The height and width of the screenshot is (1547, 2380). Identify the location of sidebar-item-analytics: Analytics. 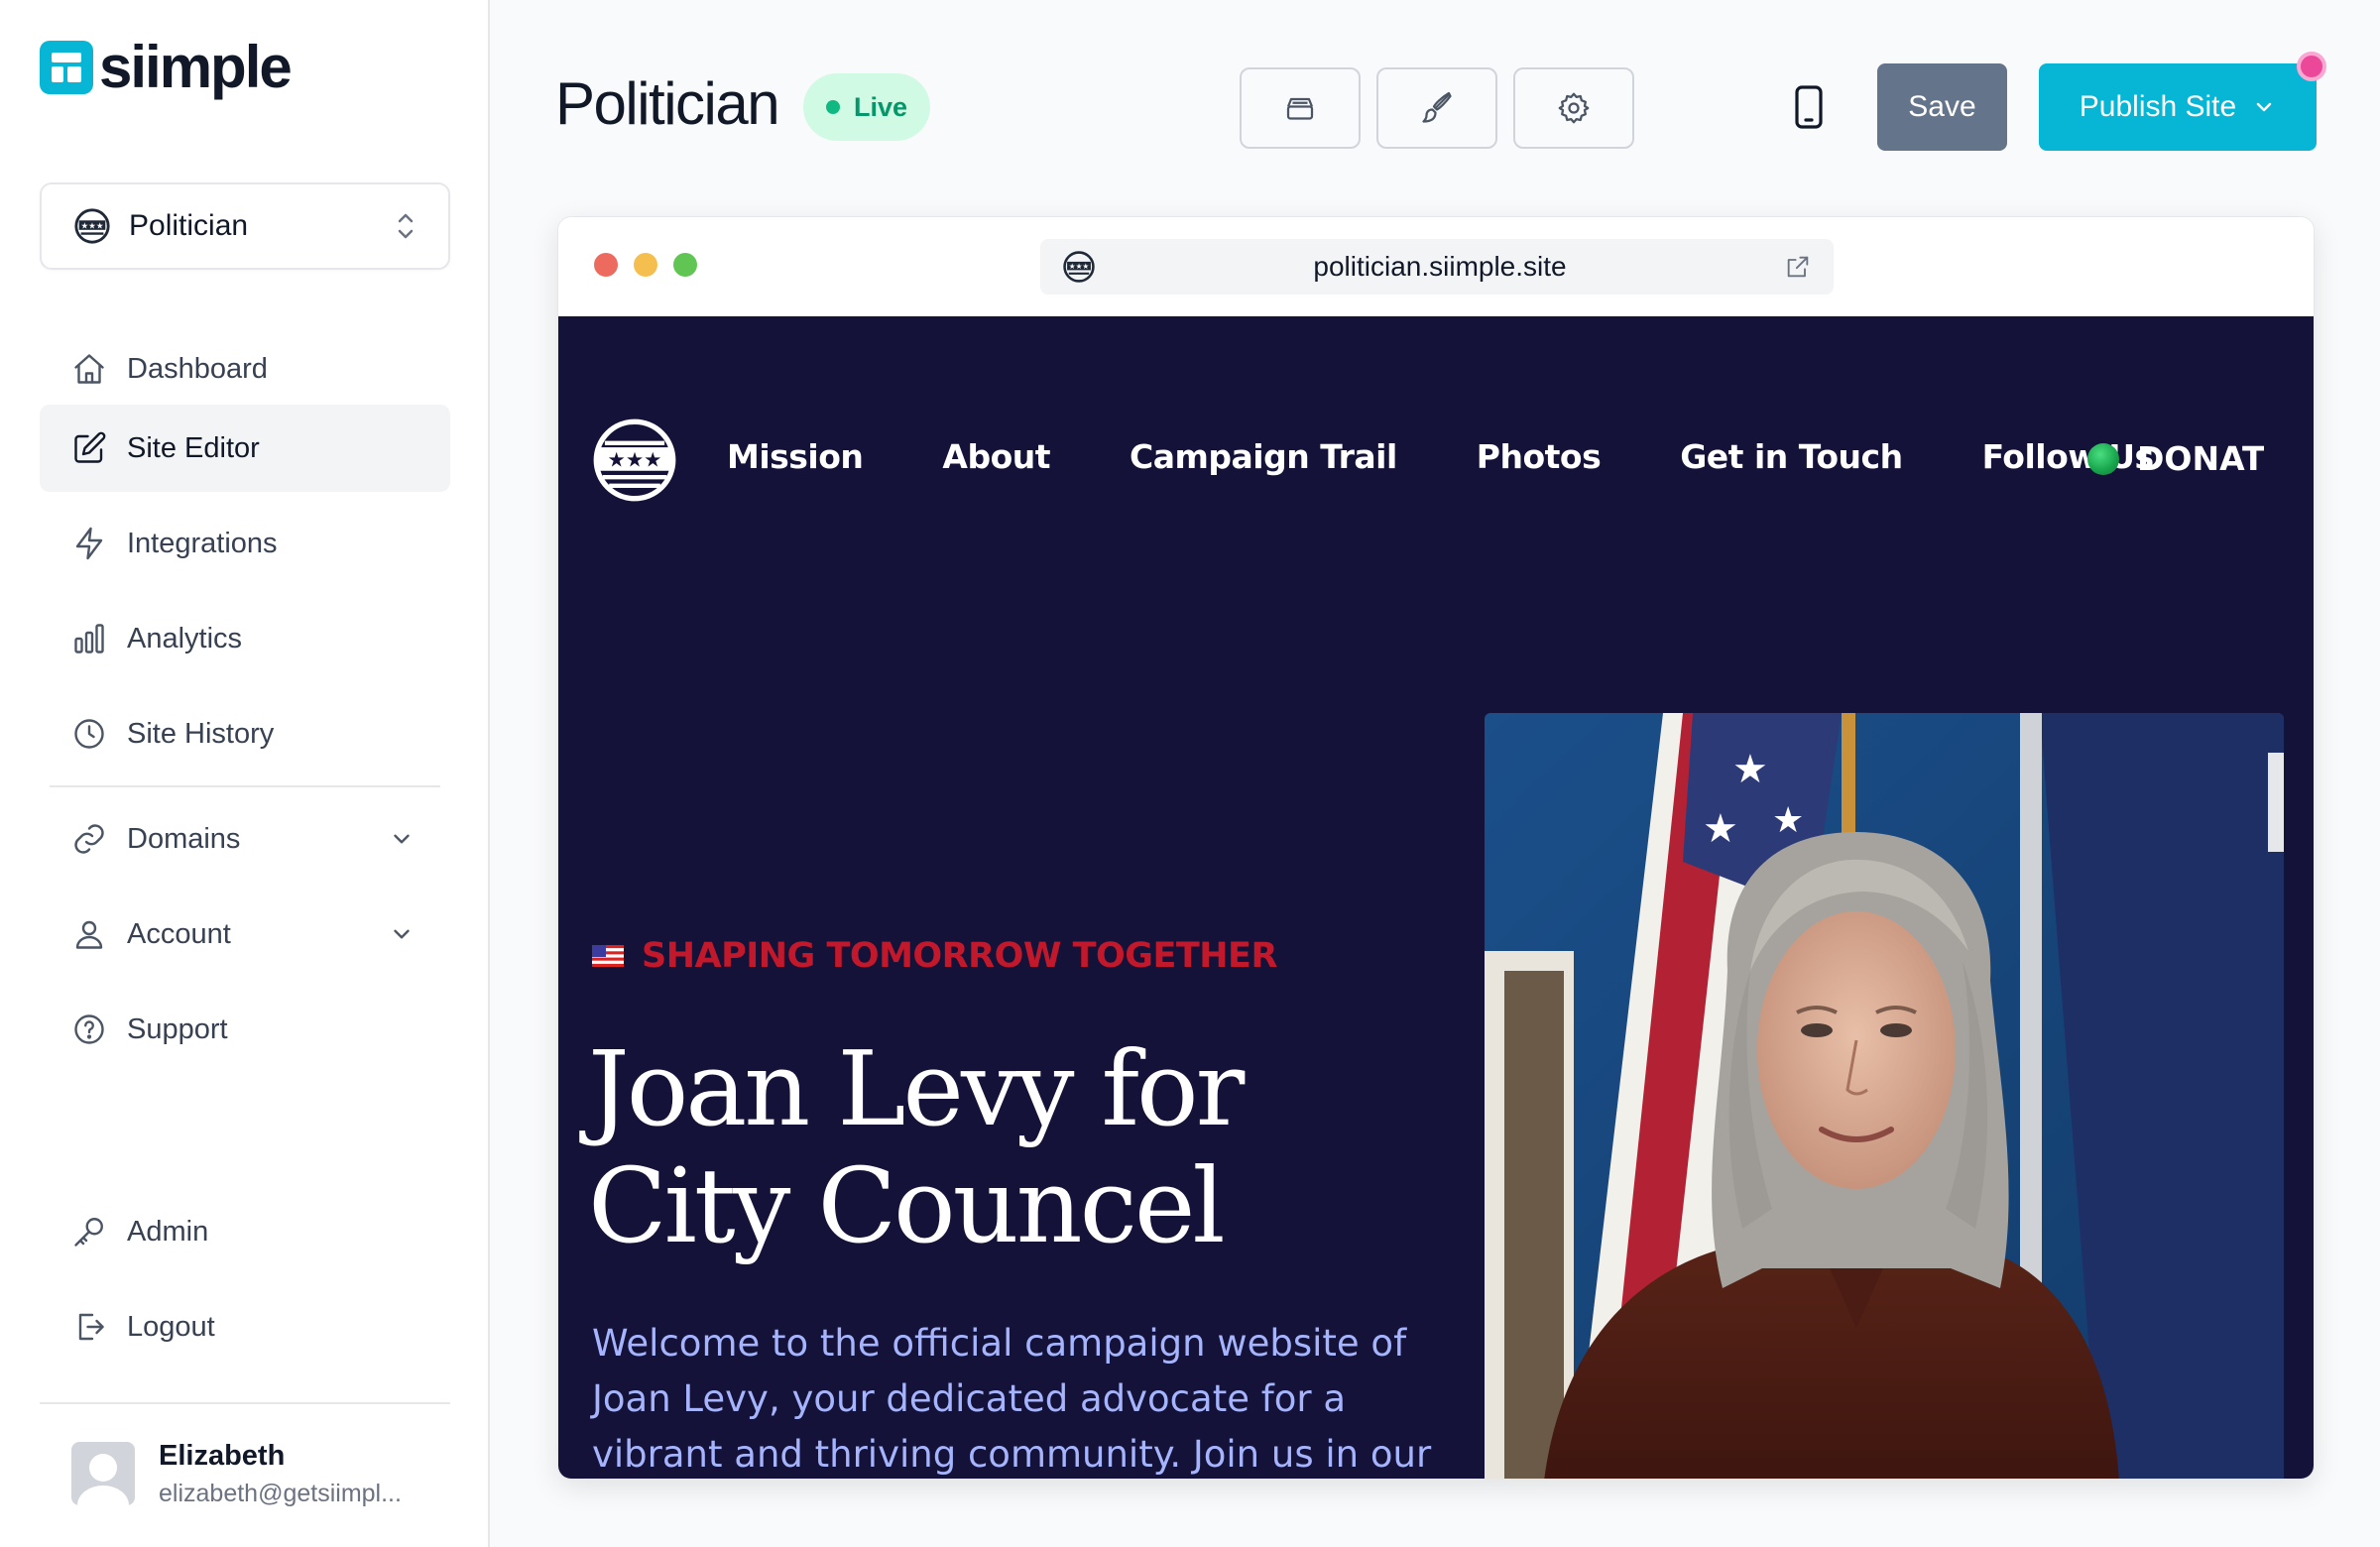
(245, 638).